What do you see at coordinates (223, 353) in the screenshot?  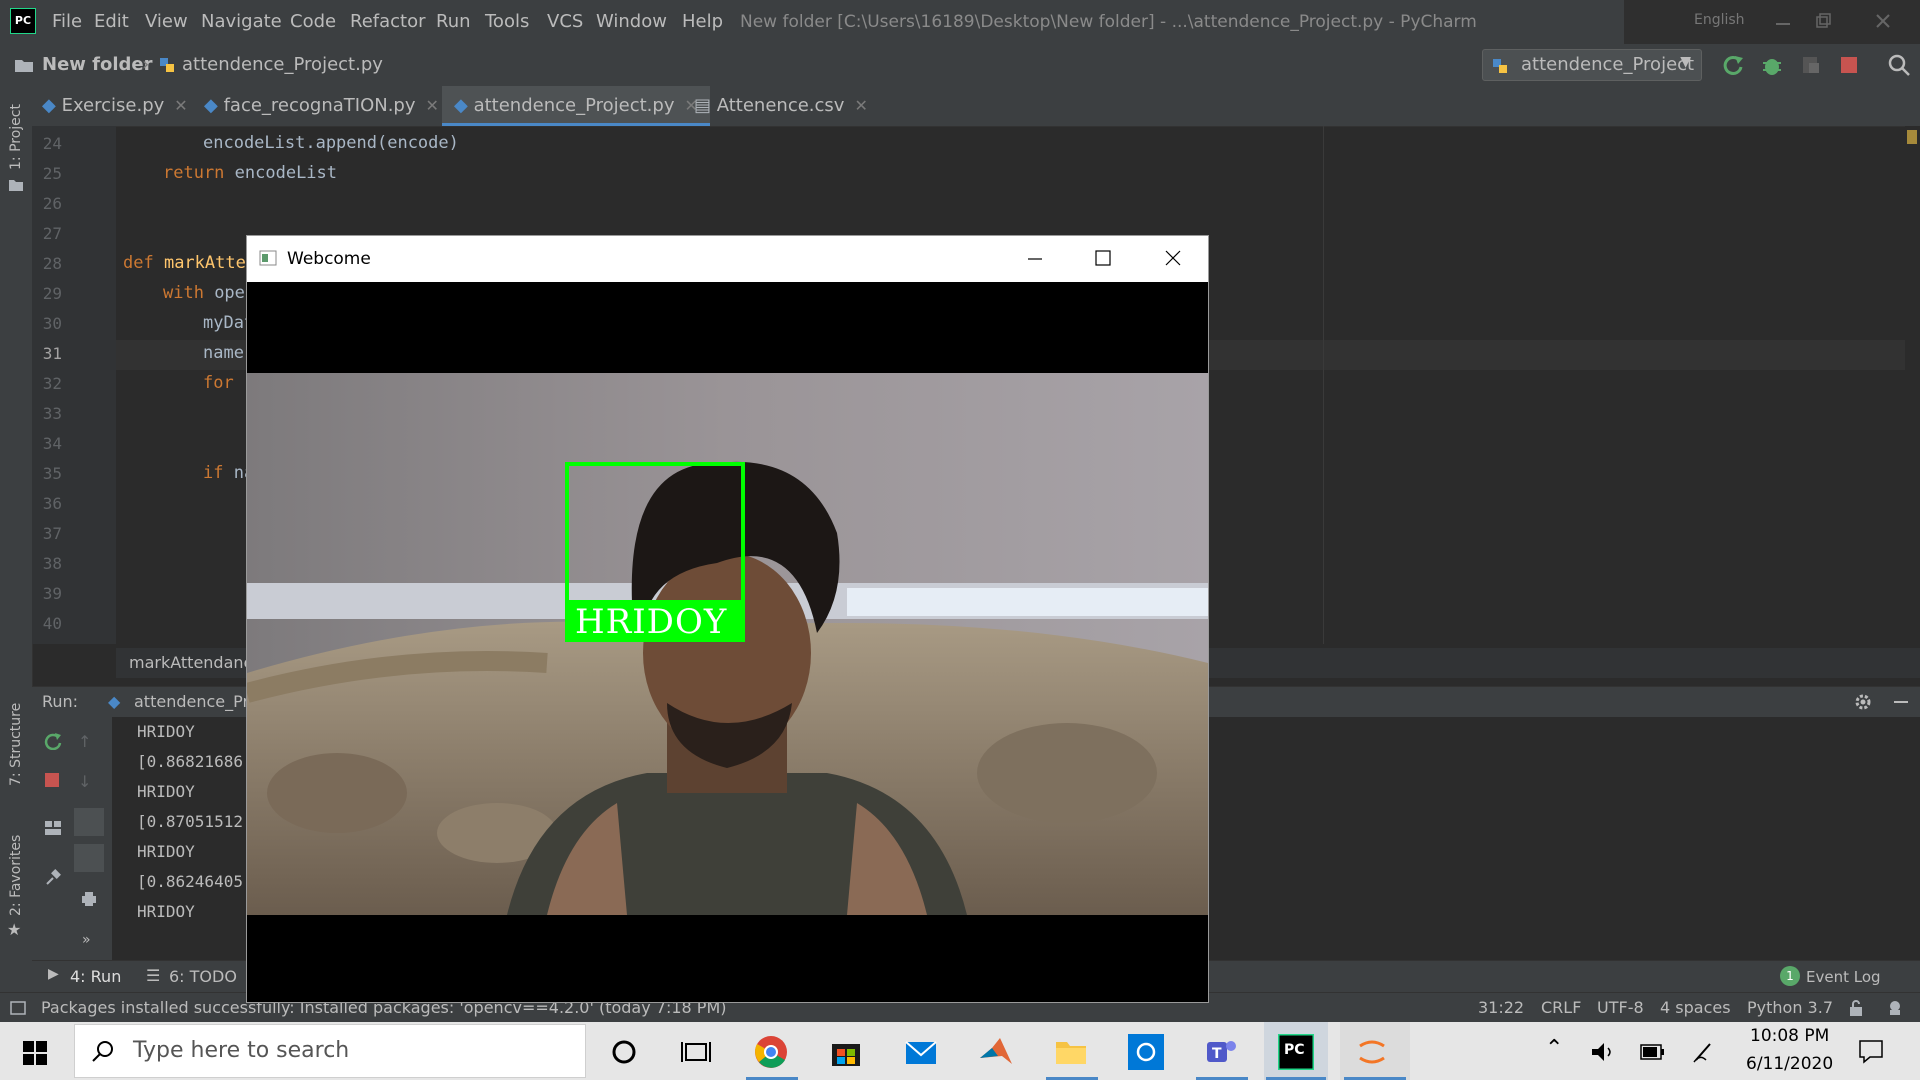 I see `code-line-31: name` at bounding box center [223, 353].